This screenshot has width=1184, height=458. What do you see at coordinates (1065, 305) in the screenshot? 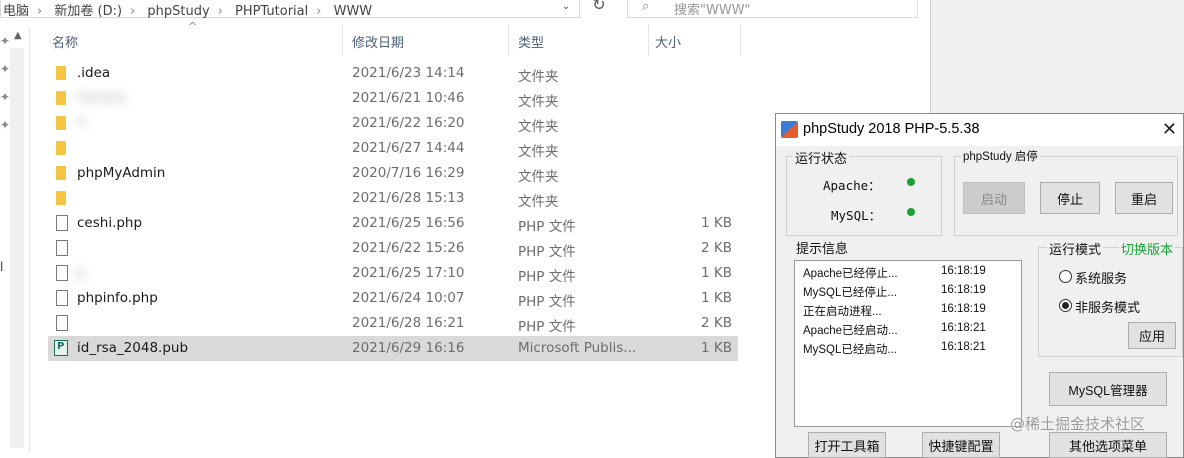
I see `radio-non-service` at bounding box center [1065, 305].